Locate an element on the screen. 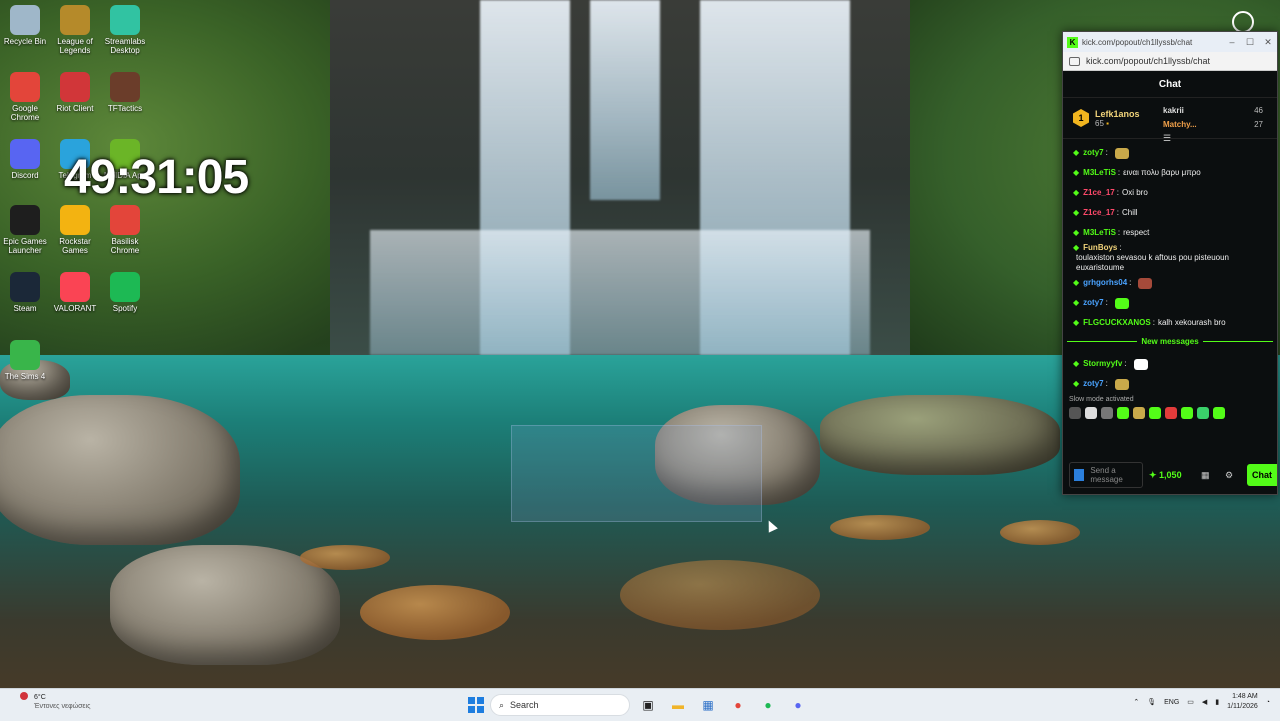  store-icon: ▦ is located at coordinates (1205, 475).